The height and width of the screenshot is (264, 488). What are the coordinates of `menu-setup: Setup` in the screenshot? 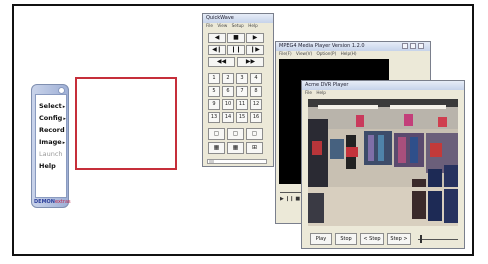 It's located at (238, 25).